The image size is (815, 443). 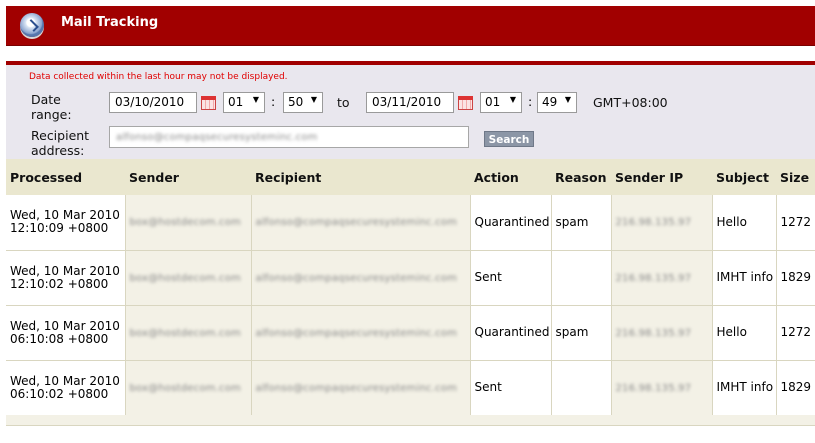 What do you see at coordinates (66, 388) in the screenshot?
I see `processed-cell: Wed, 10 Mar 2010 06:10:02 +0800` at bounding box center [66, 388].